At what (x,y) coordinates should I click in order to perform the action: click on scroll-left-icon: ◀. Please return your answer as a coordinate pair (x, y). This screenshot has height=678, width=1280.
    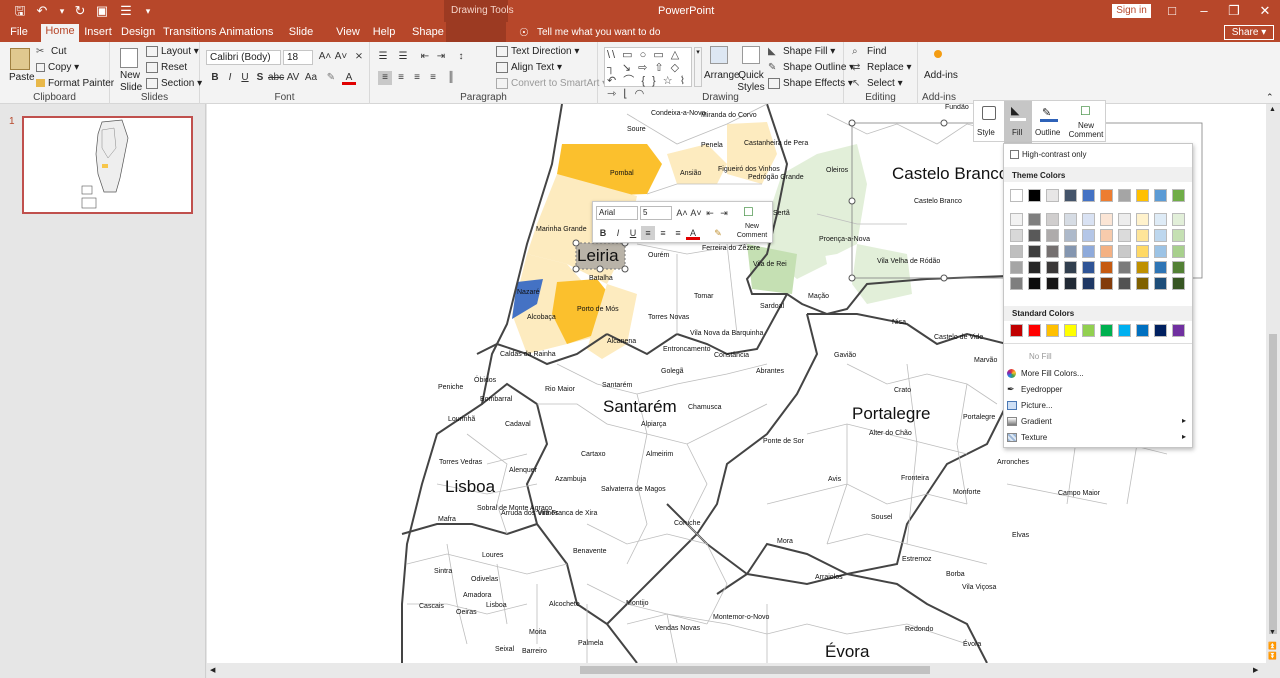
    Looking at the image, I should click on (212, 670).